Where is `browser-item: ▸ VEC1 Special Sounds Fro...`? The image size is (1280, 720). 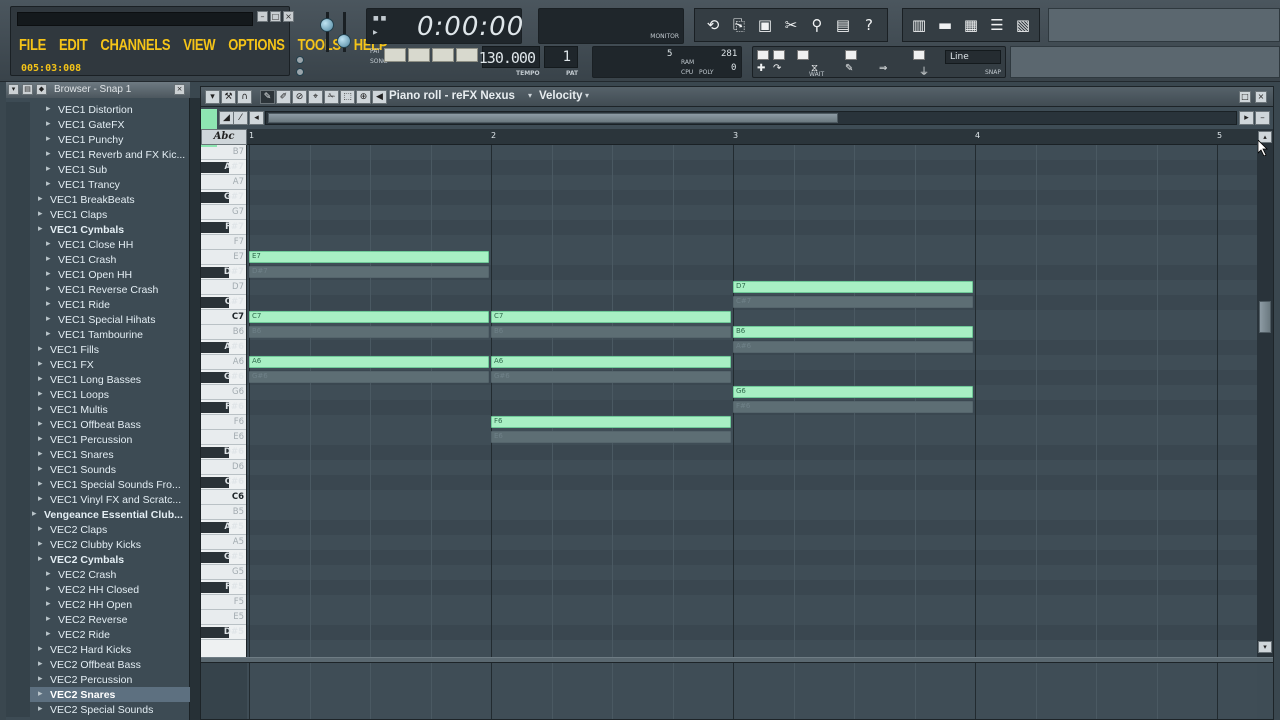 browser-item: ▸ VEC1 Special Sounds Fro... is located at coordinates (98, 484).